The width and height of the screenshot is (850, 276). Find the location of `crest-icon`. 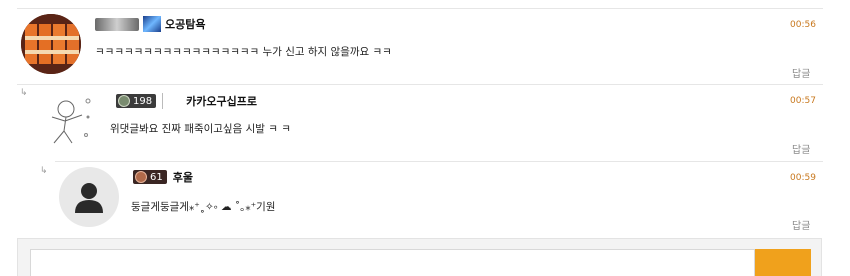

crest-icon is located at coordinates (152, 24).